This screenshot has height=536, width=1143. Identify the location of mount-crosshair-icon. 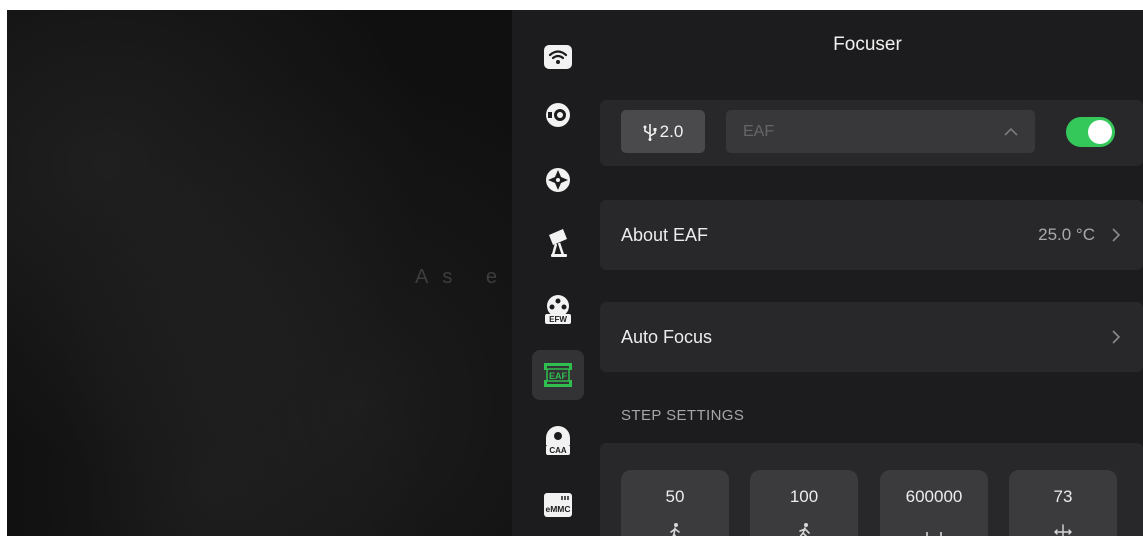
(558, 180).